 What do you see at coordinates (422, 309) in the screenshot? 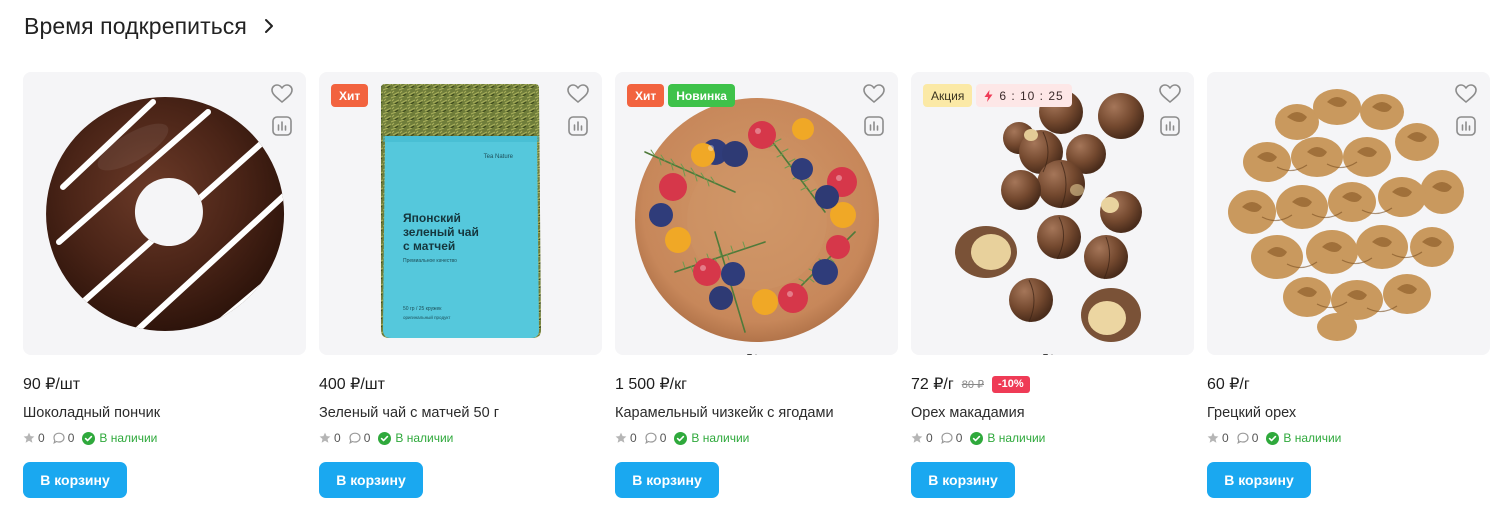
I see `svg-text: 50 гр / 25 кружек` at bounding box center [422, 309].